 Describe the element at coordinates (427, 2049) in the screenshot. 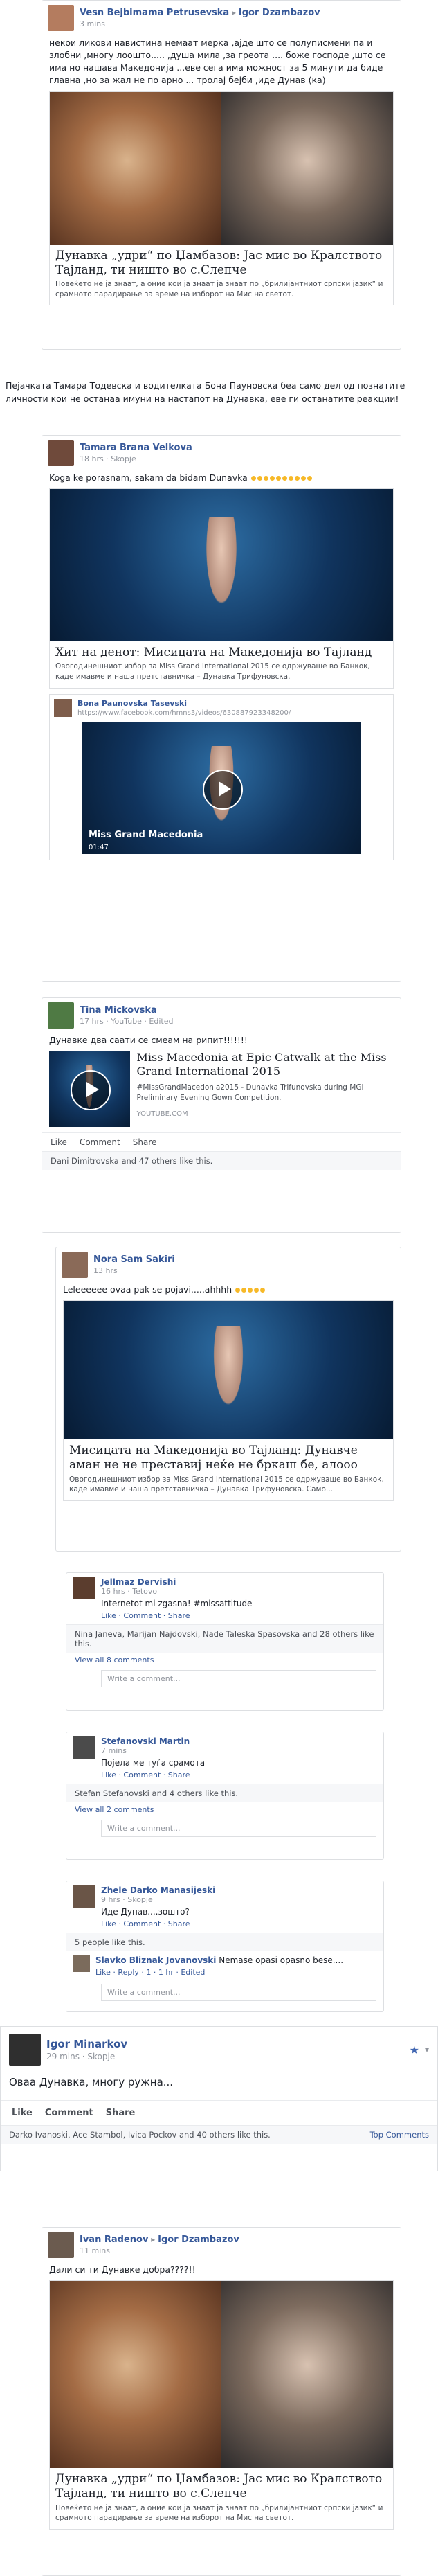

I see `chevron-down-icon: ▾` at that location.